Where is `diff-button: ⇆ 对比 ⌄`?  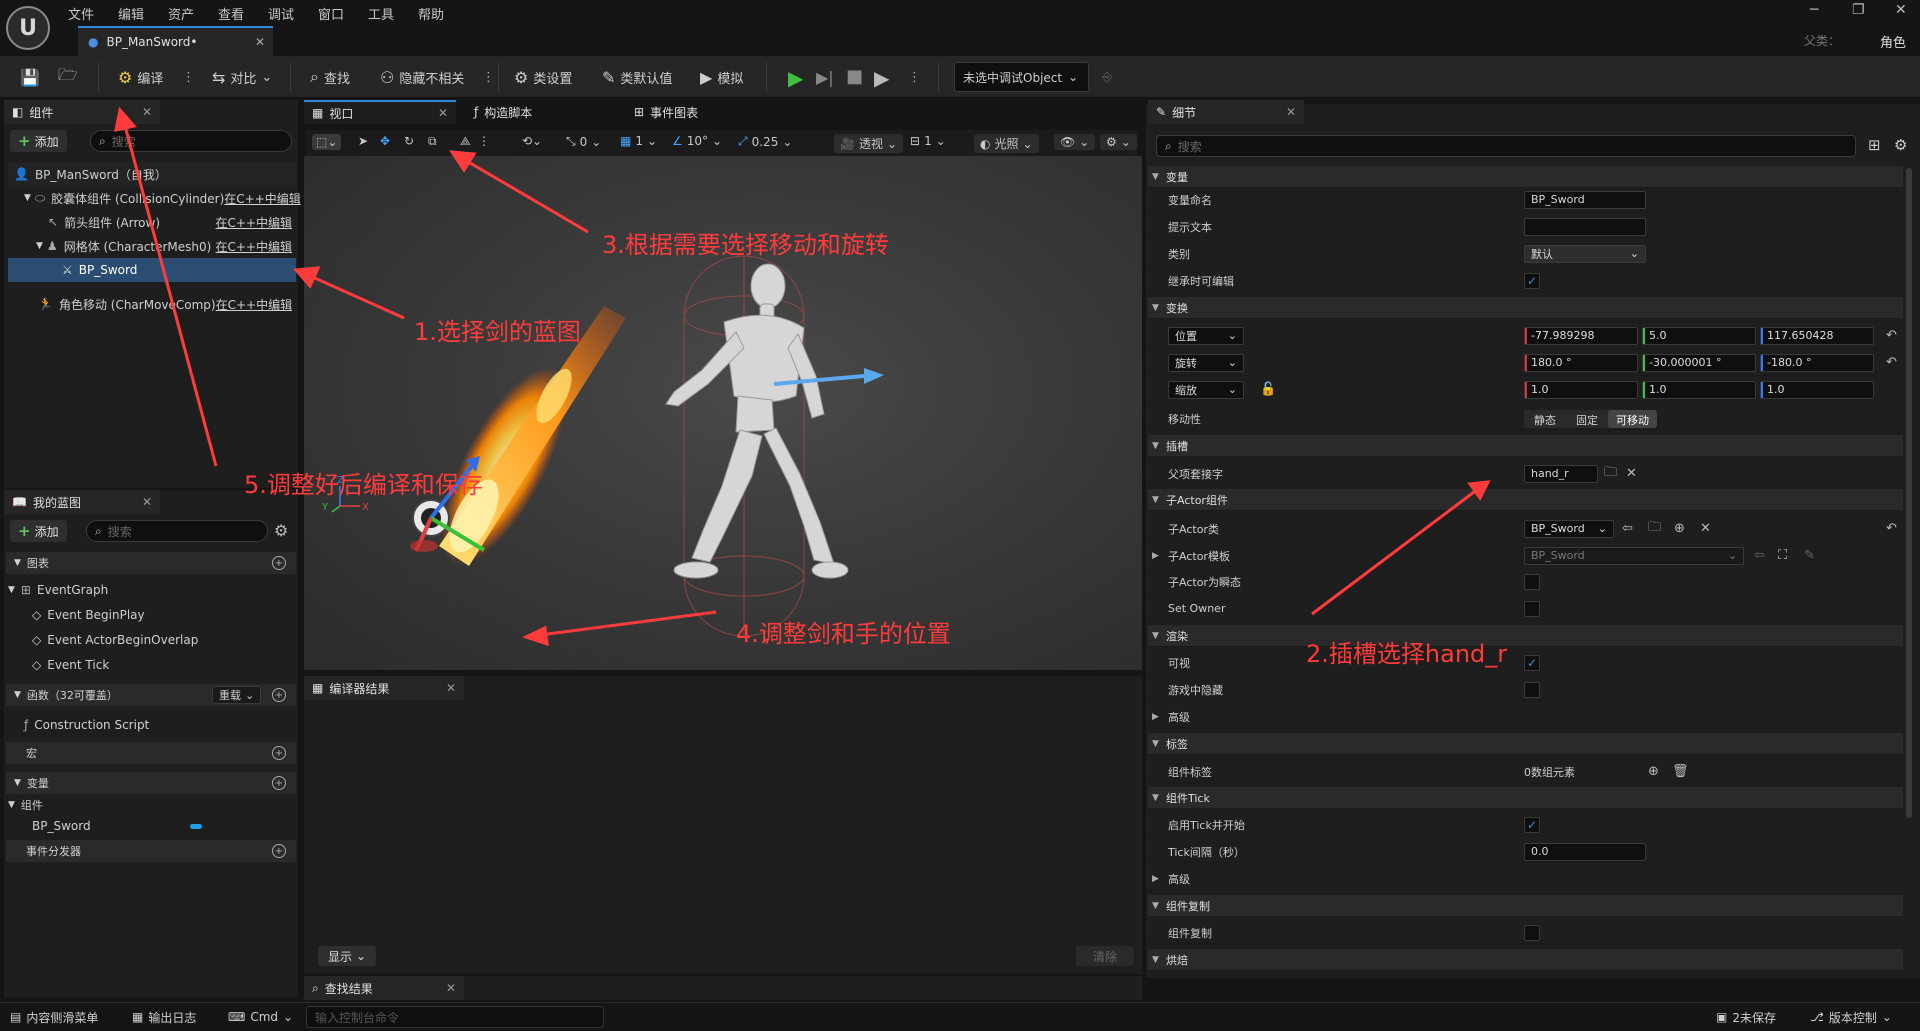 diff-button: ⇆ 对比 ⌄ is located at coordinates (242, 77).